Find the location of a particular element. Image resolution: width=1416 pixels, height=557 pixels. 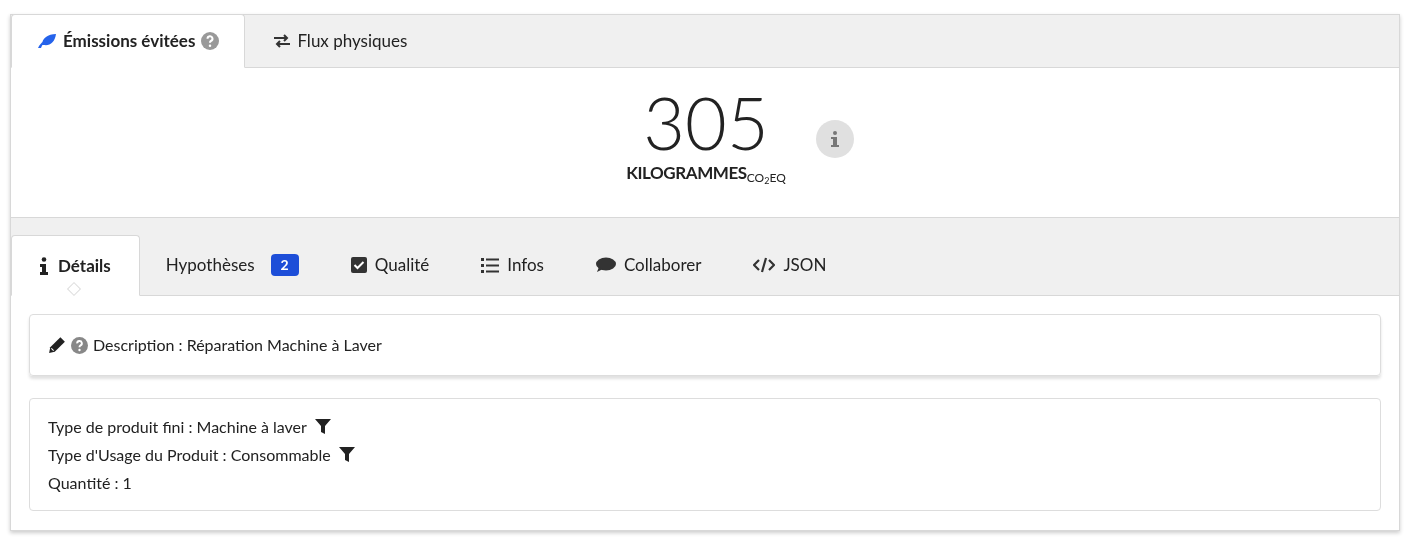

tab: Émissions évitées is located at coordinates (128, 41).